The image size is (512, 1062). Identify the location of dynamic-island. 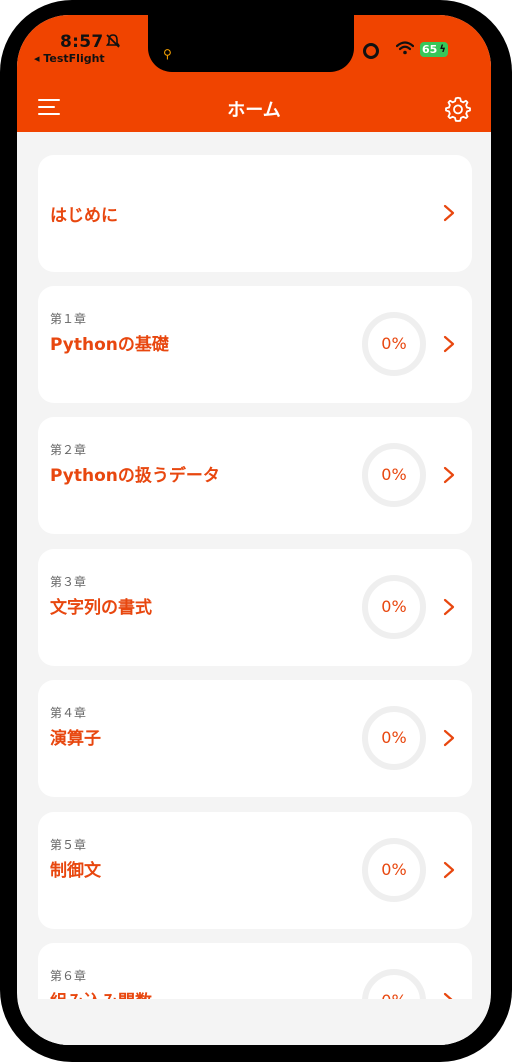
(251, 43).